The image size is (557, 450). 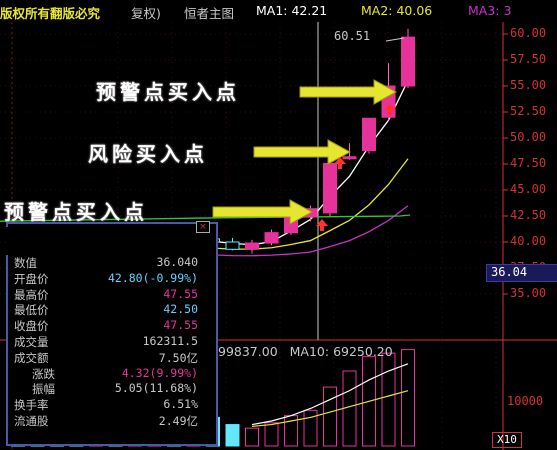 I want to click on axis-tick-label: 55.00, so click(x=528, y=85).